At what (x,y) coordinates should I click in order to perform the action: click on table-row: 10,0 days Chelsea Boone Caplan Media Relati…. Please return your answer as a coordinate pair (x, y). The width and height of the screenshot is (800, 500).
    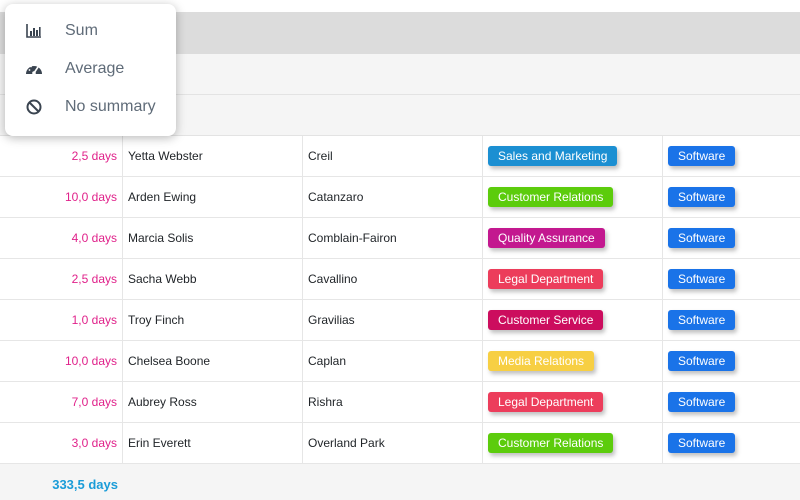
    Looking at the image, I should click on (400, 361).